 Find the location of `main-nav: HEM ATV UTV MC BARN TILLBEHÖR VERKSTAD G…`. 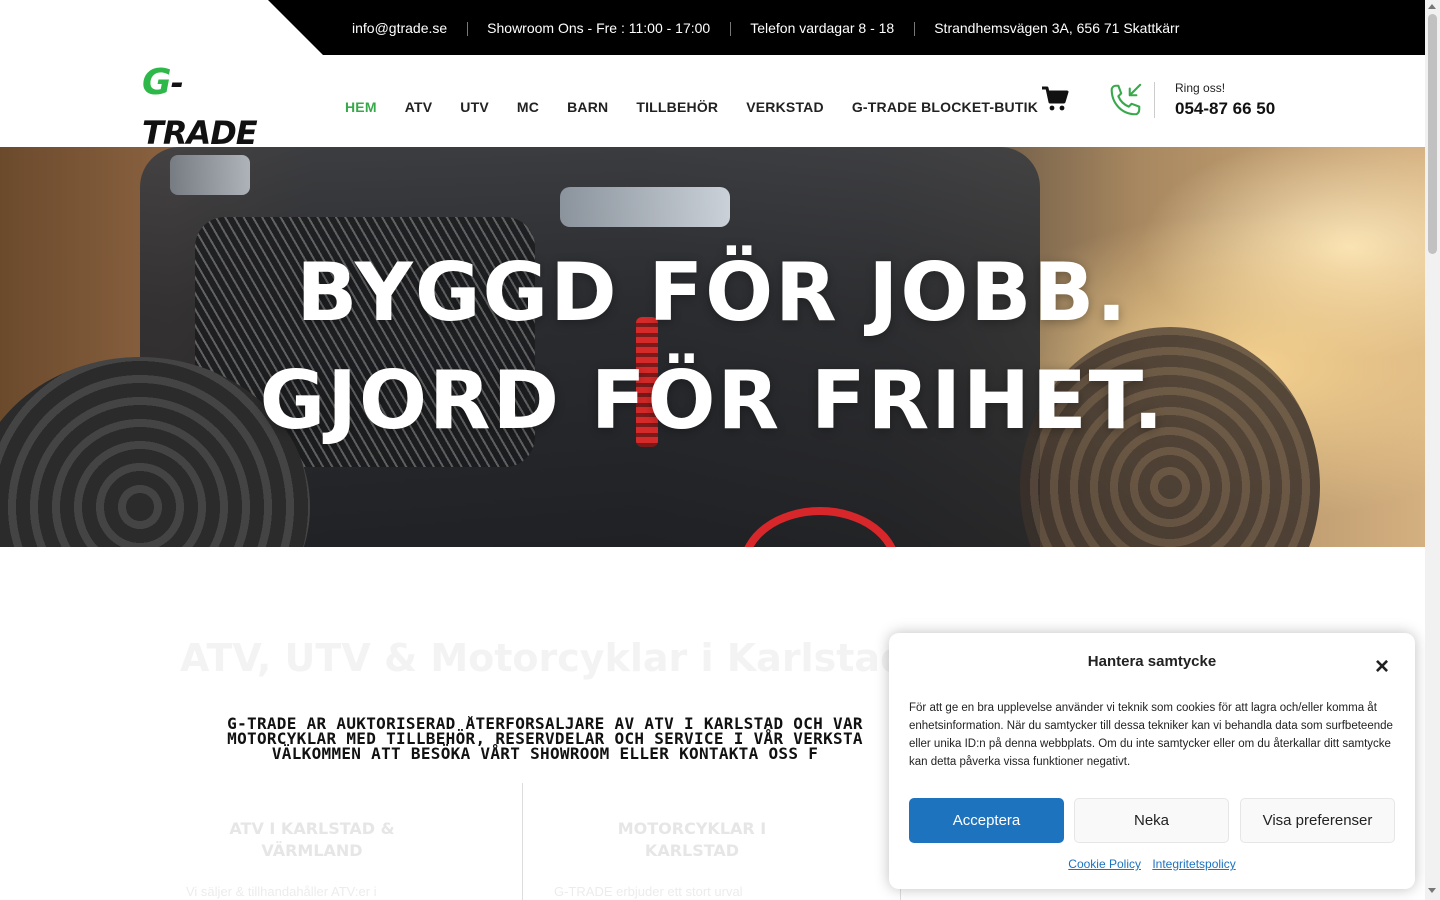

main-nav: HEM ATV UTV MC BARN TILLBEHÖR VERKSTAD G… is located at coordinates (705, 107).